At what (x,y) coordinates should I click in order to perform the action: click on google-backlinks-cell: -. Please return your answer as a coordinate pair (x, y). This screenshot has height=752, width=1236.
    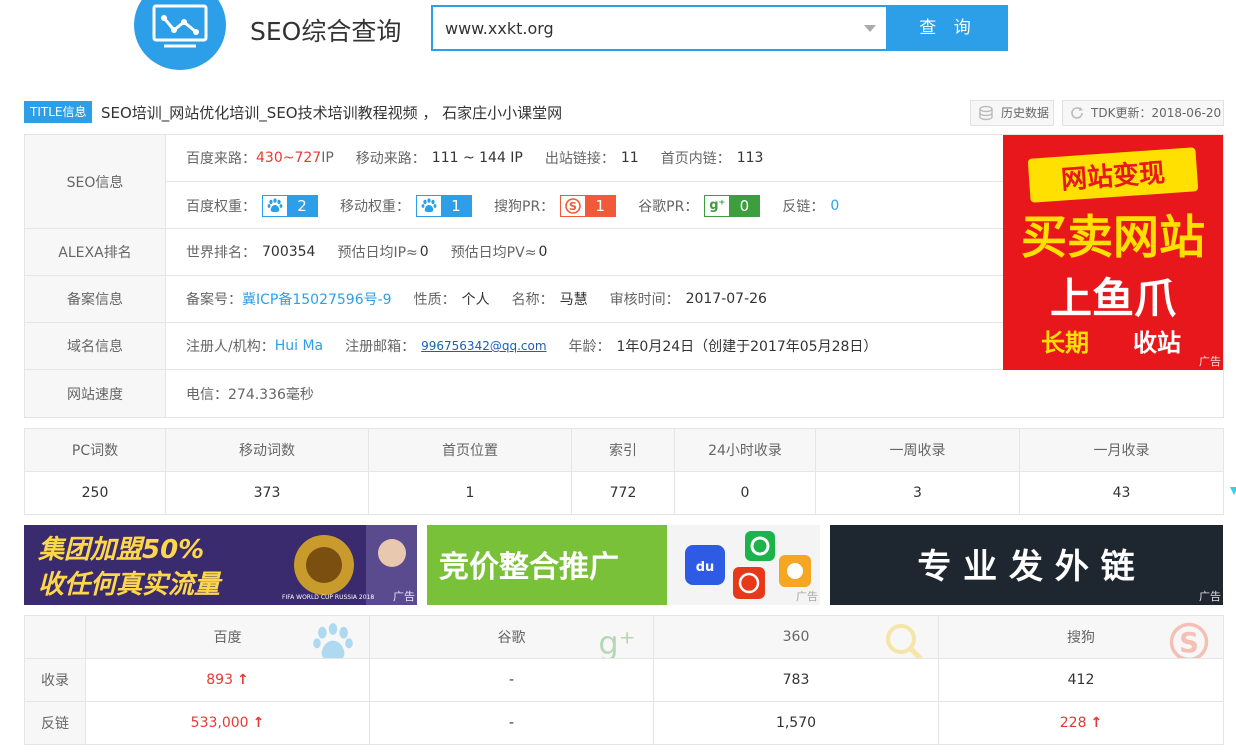
    Looking at the image, I should click on (512, 723).